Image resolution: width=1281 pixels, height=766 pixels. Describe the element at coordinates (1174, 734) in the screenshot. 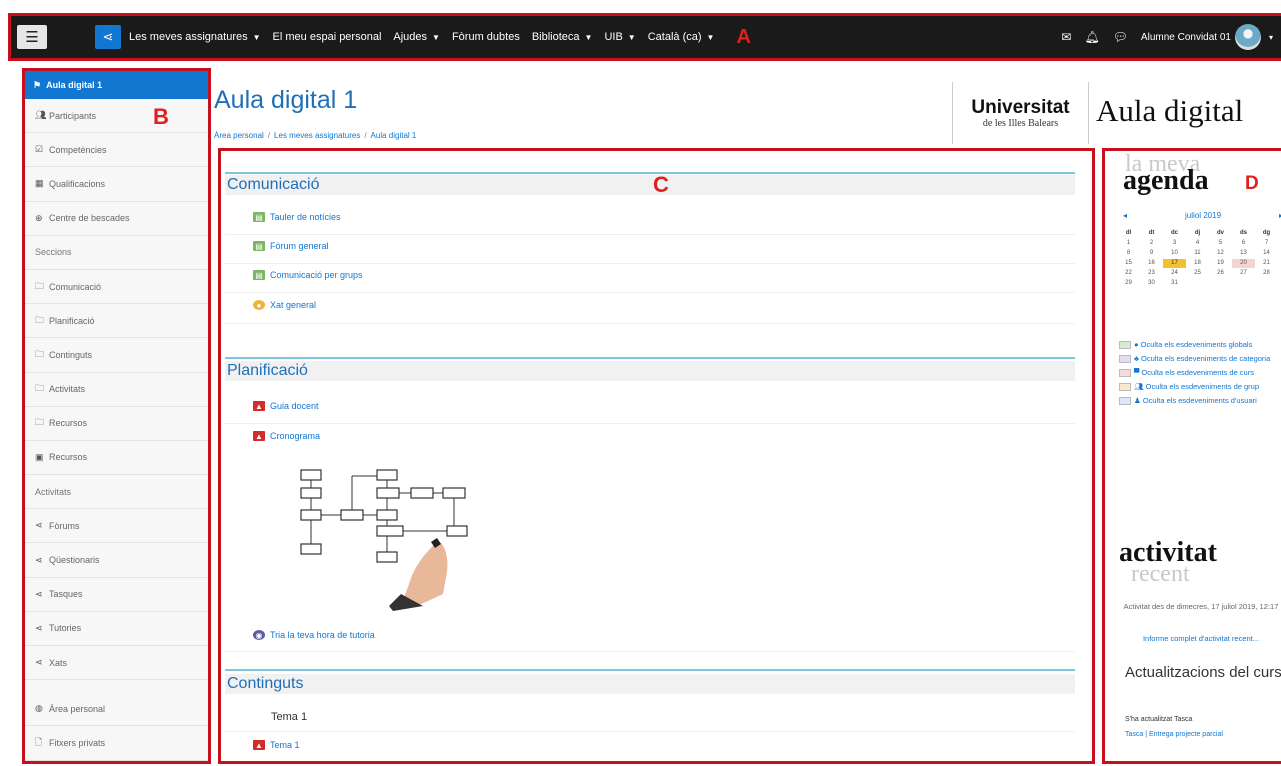

I see `update-link: Tasca | Entrega projecte parcial` at that location.